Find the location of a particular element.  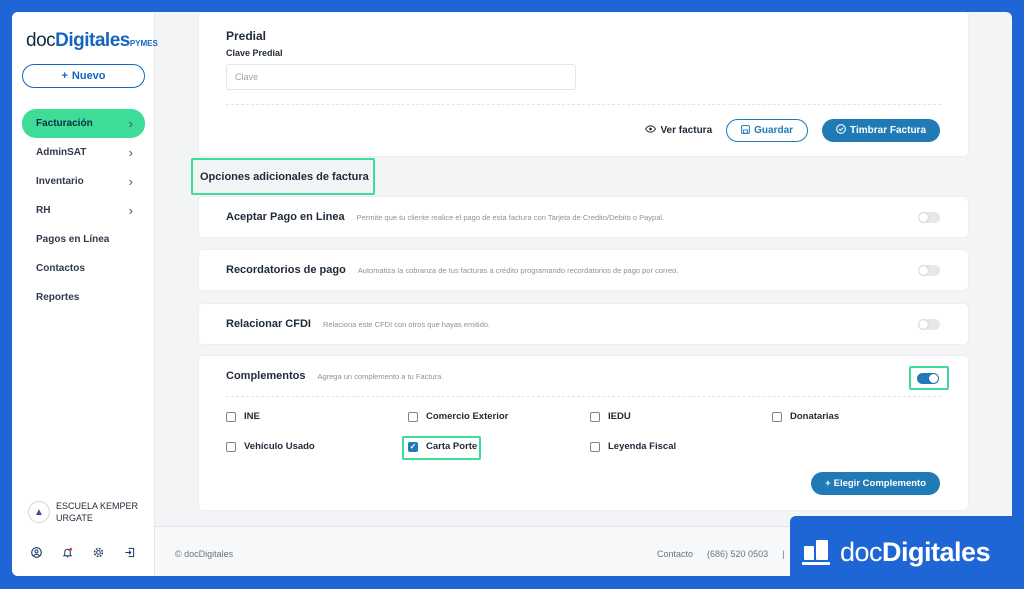

sidebar-item-contactos: Contactos is located at coordinates (83, 268).